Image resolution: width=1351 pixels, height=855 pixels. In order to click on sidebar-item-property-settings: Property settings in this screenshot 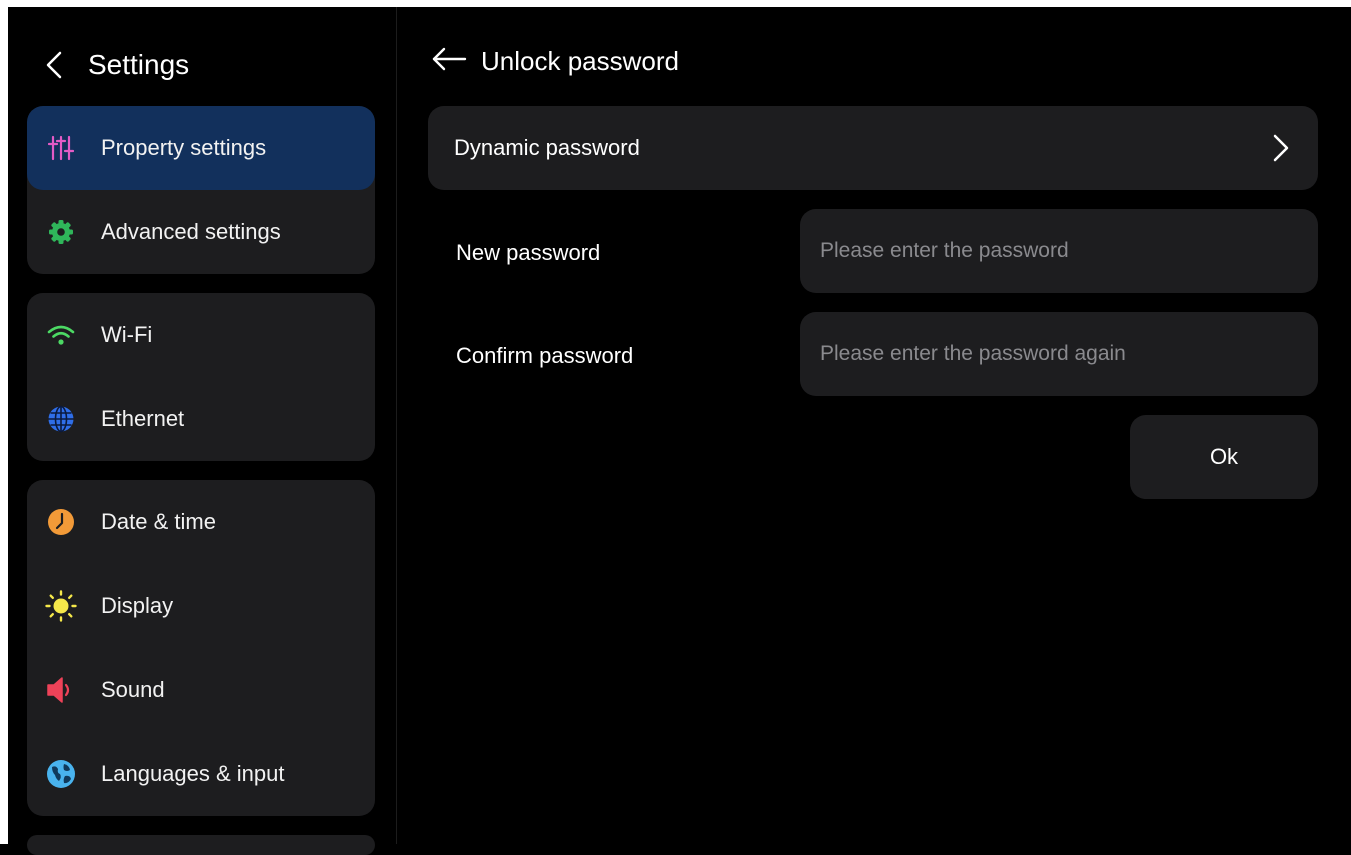, I will do `click(201, 148)`.